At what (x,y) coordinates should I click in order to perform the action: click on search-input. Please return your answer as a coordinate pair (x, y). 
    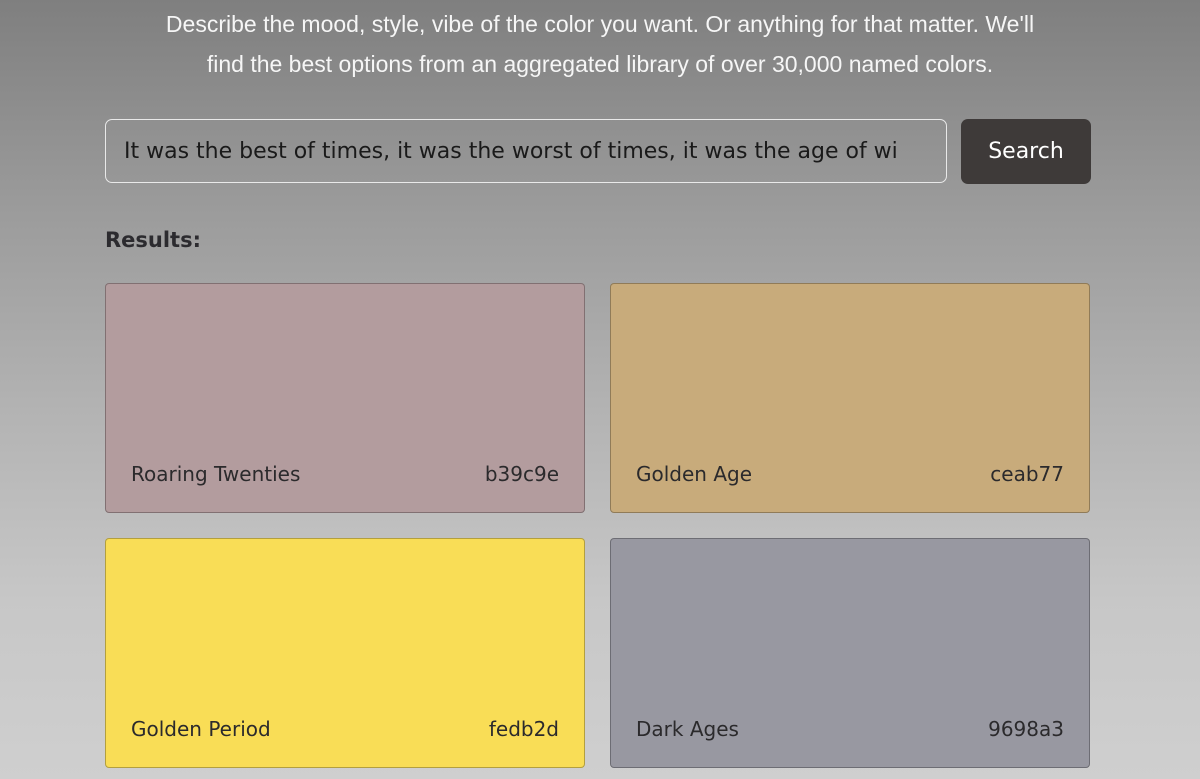
    Looking at the image, I should click on (526, 151).